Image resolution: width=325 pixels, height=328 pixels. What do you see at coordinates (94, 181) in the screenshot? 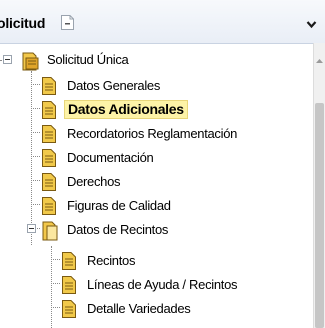
I see `tree-node-label: Derechos` at bounding box center [94, 181].